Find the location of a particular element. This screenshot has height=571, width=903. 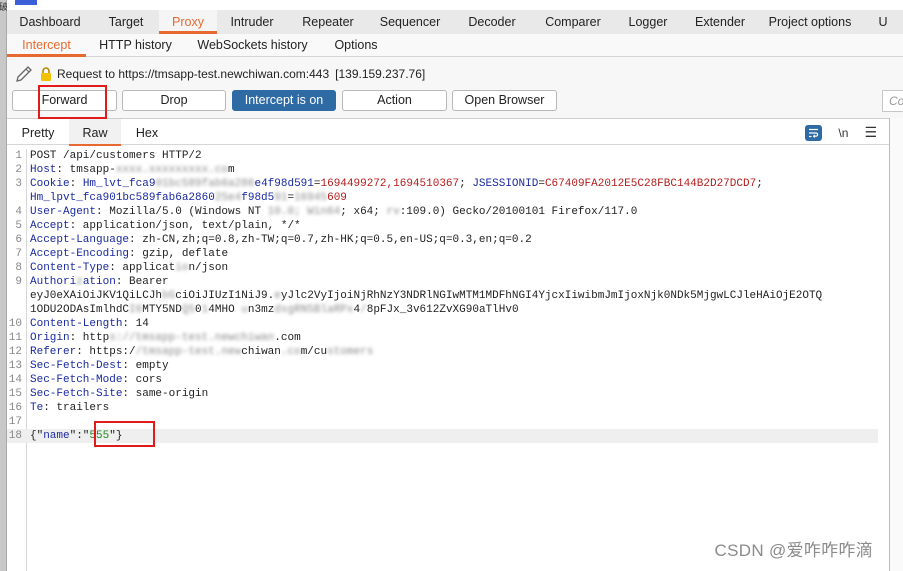

comment-input: Co is located at coordinates (892, 101).